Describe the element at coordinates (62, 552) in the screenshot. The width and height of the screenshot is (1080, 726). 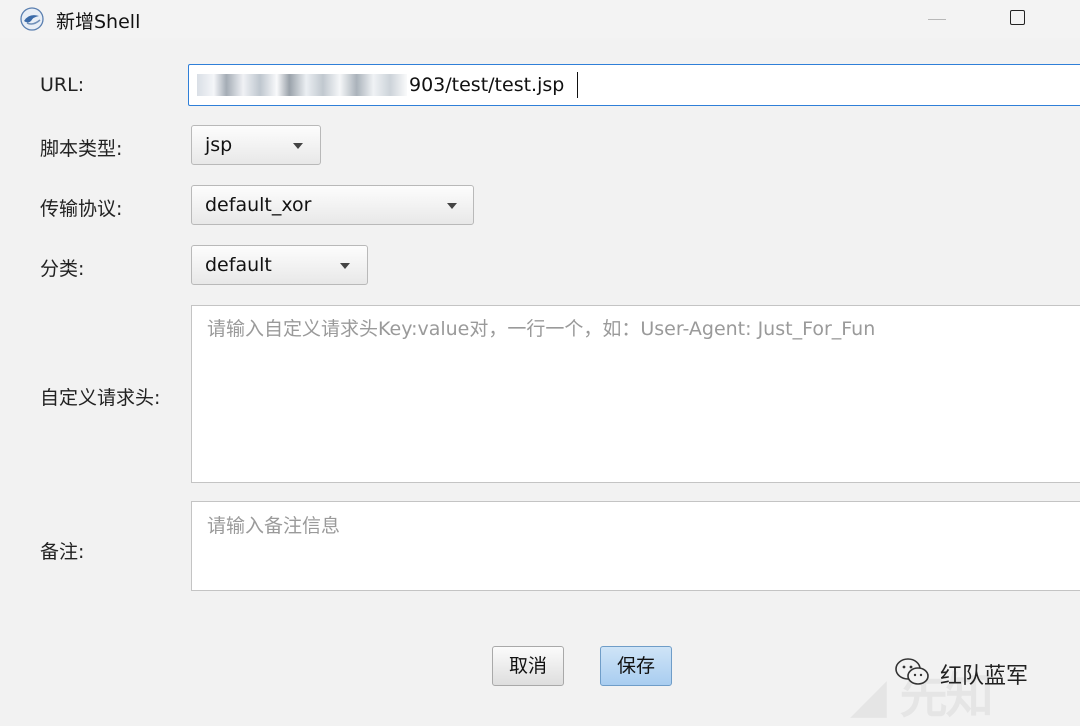
I see `remark-label: 备注:` at that location.